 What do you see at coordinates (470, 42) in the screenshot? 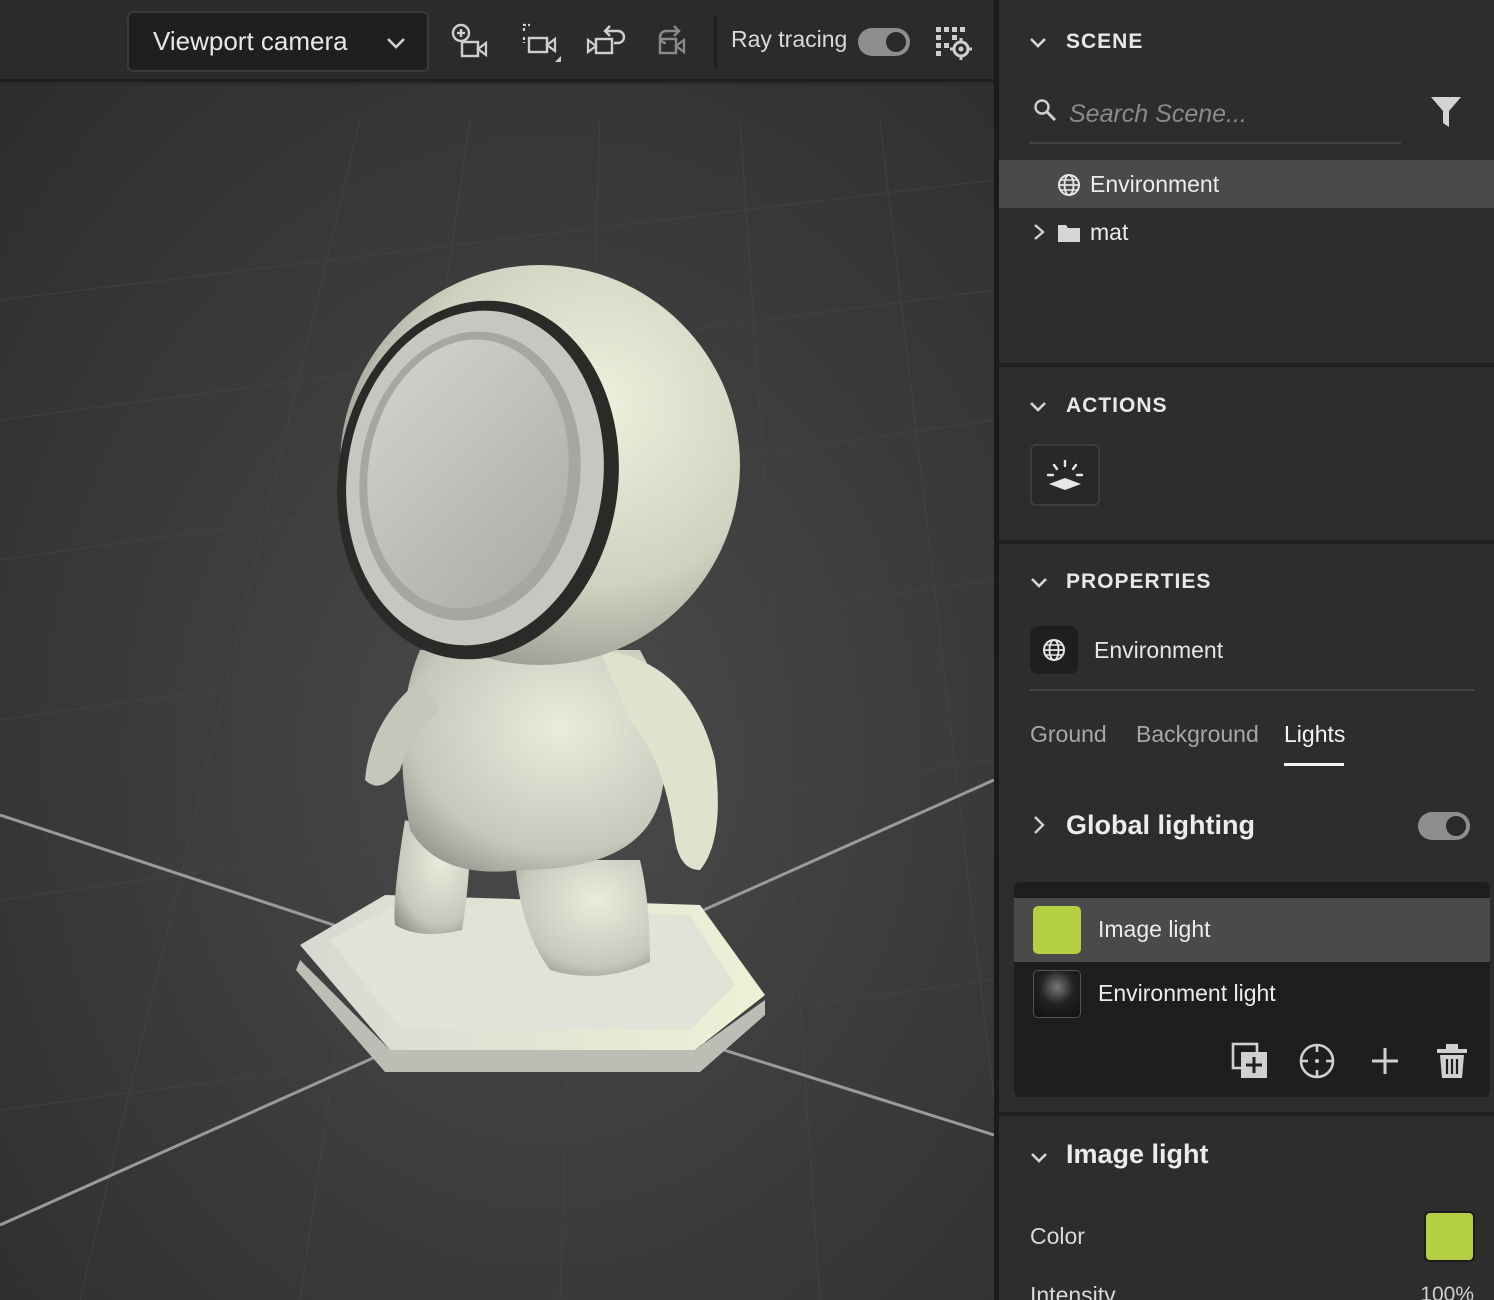
I see `add-camera-icon` at bounding box center [470, 42].